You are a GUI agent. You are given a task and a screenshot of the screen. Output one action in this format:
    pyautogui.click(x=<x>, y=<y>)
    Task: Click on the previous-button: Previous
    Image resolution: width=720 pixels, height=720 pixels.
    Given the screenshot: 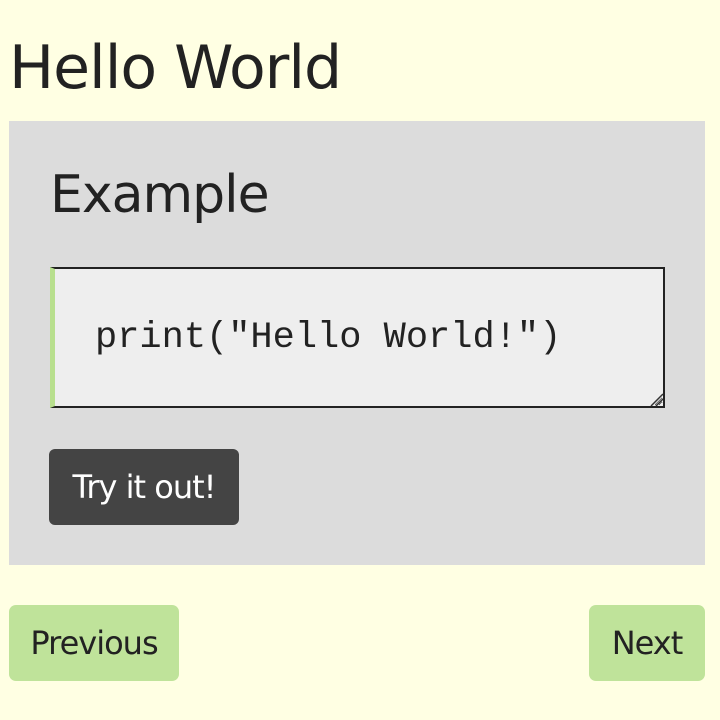 What is the action you would take?
    pyautogui.click(x=94, y=643)
    